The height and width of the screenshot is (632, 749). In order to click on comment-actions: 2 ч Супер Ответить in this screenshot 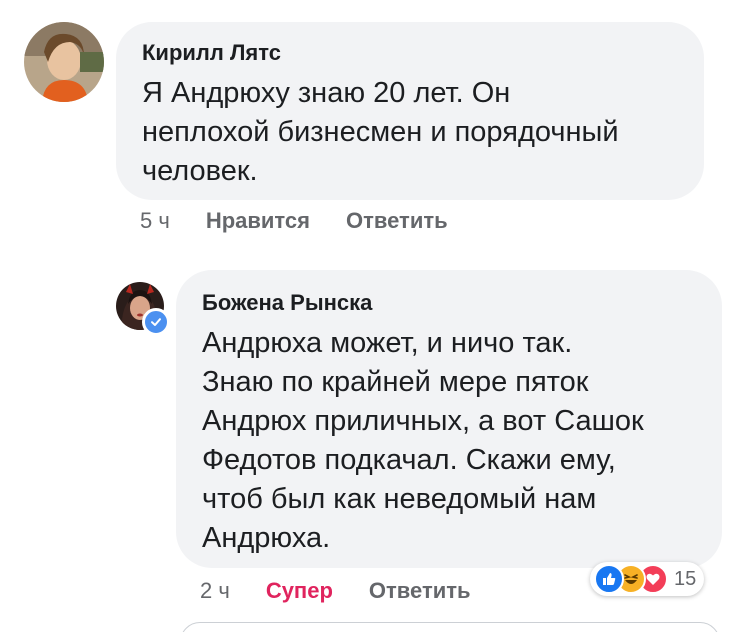, I will do `click(353, 591)`.